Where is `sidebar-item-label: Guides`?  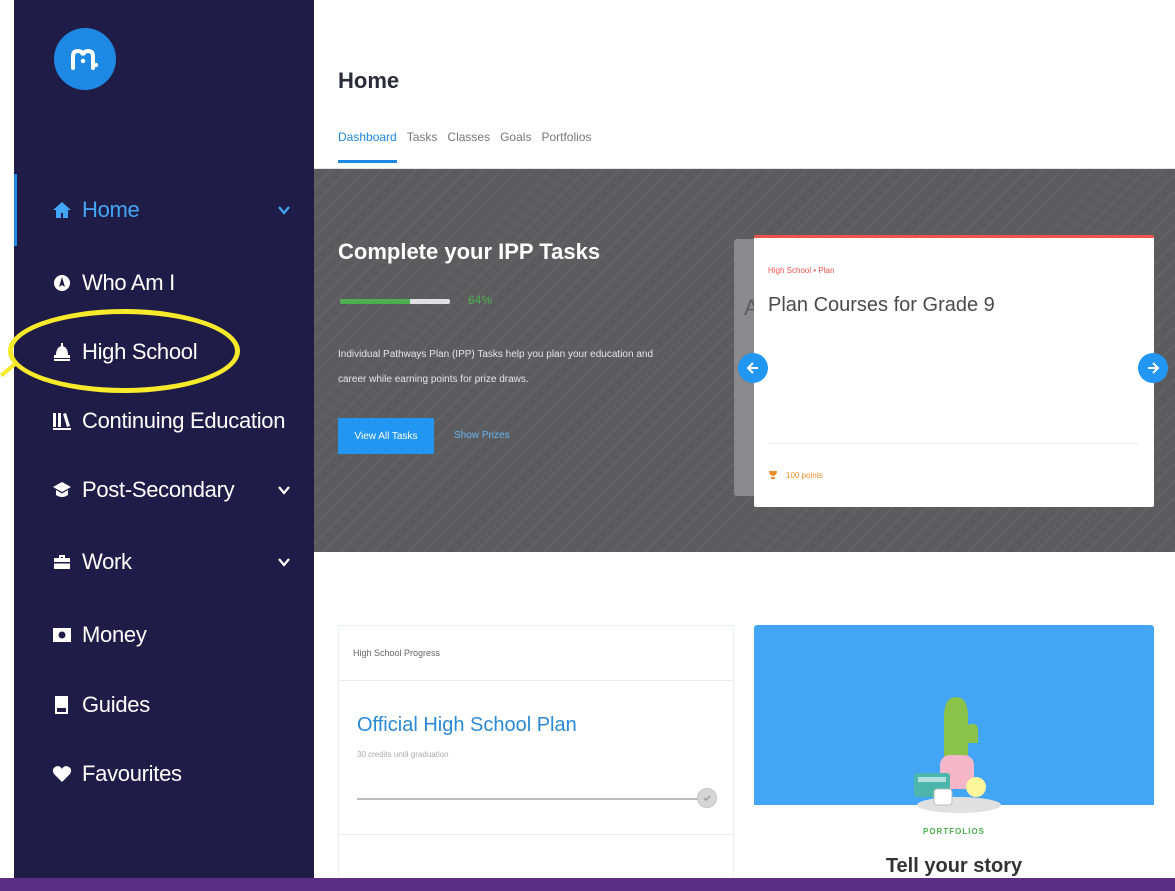
sidebar-item-label: Guides is located at coordinates (116, 704).